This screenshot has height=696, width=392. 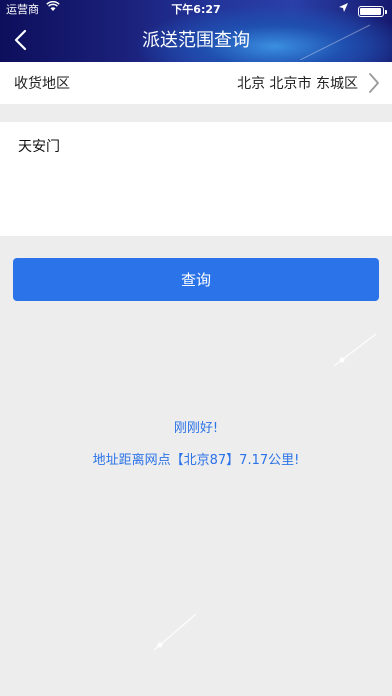 I want to click on query-button: 查询, so click(x=196, y=279).